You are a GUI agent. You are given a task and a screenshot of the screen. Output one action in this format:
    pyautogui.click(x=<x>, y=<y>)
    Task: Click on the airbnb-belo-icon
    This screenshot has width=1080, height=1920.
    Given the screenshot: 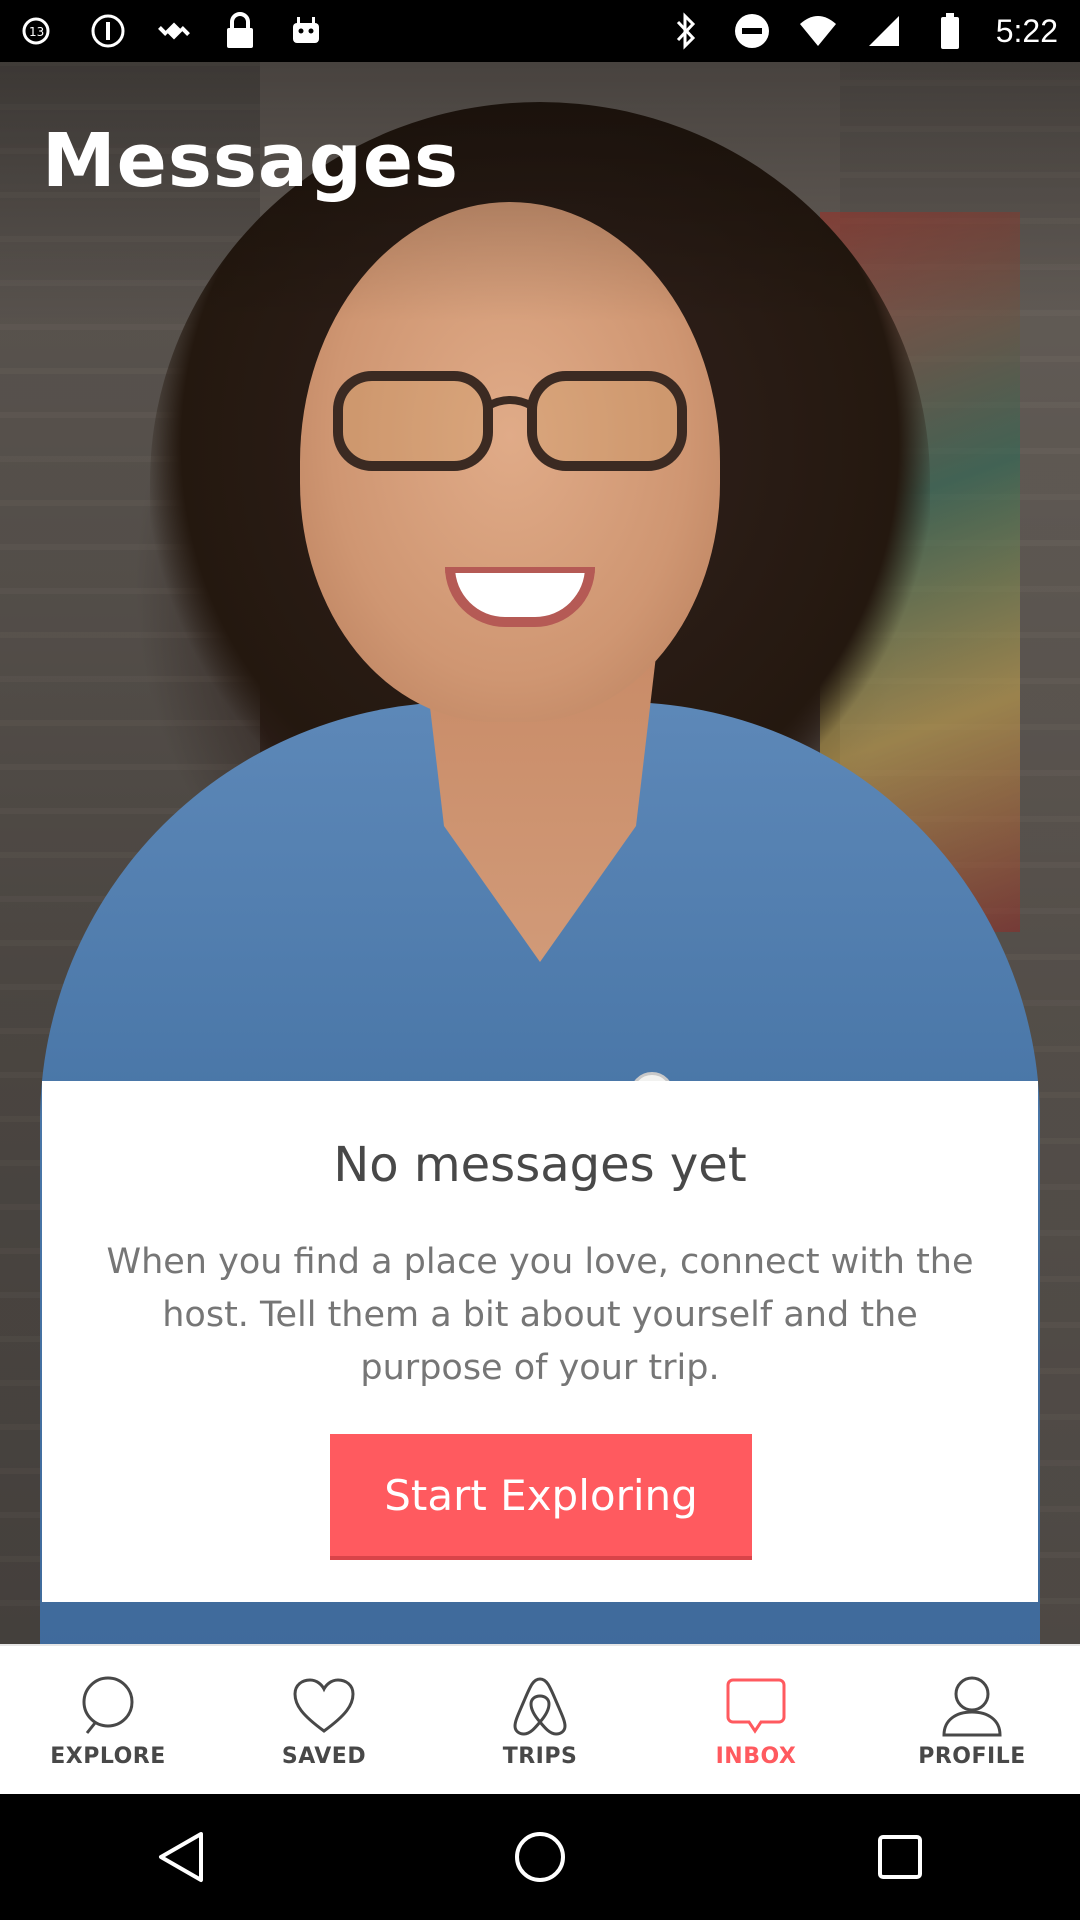 What is the action you would take?
    pyautogui.click(x=540, y=1706)
    